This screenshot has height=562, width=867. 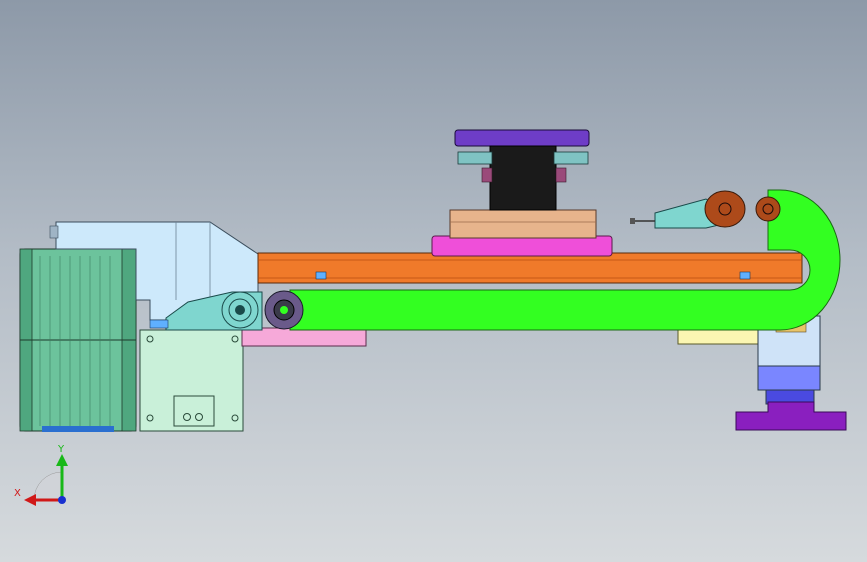 I want to click on motor-left, so click(x=78, y=340).